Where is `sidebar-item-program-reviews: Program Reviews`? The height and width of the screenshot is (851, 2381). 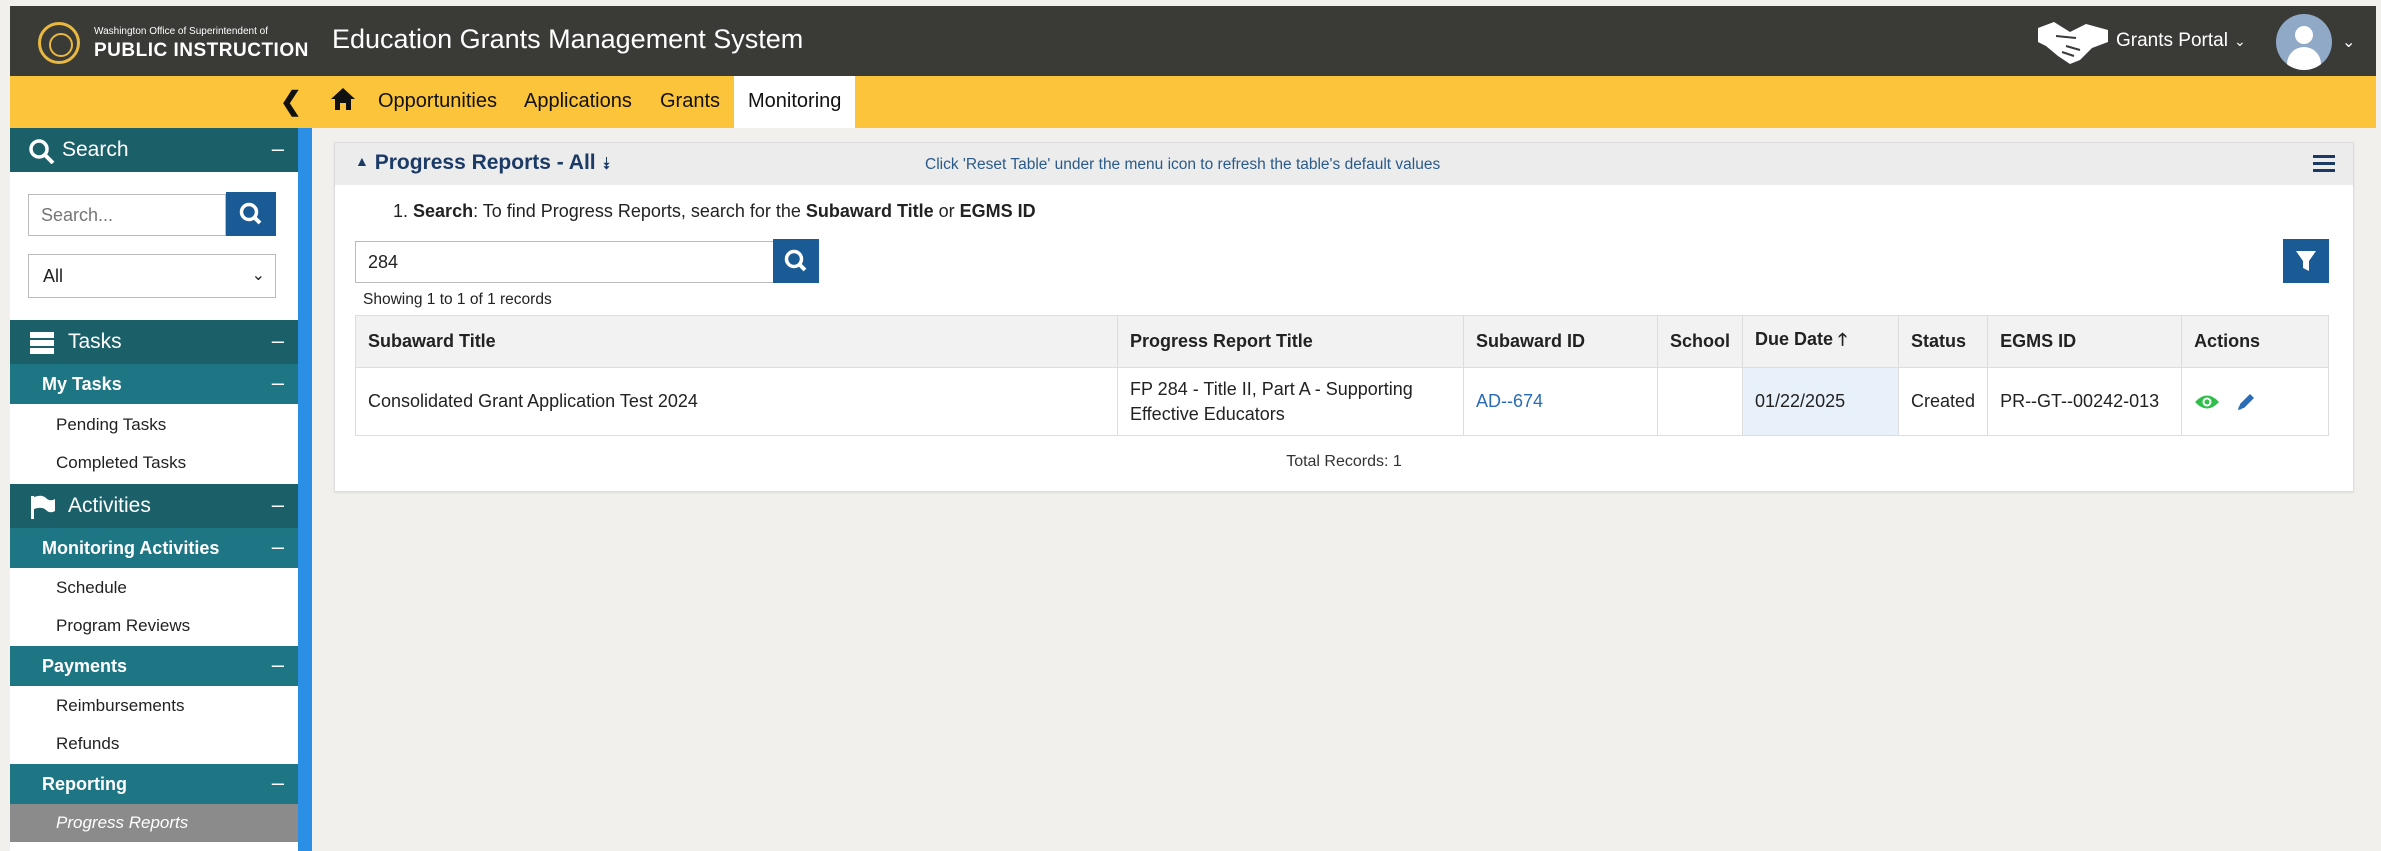 sidebar-item-program-reviews: Program Reviews is located at coordinates (123, 626).